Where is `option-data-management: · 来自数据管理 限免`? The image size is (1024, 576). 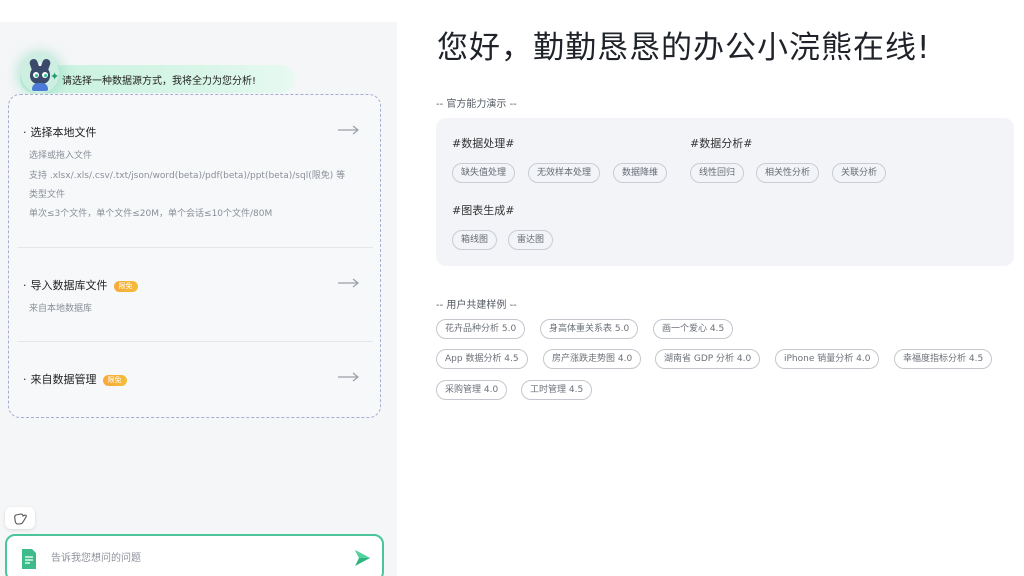
option-data-management: · 来自数据管理 限免 is located at coordinates (194, 379).